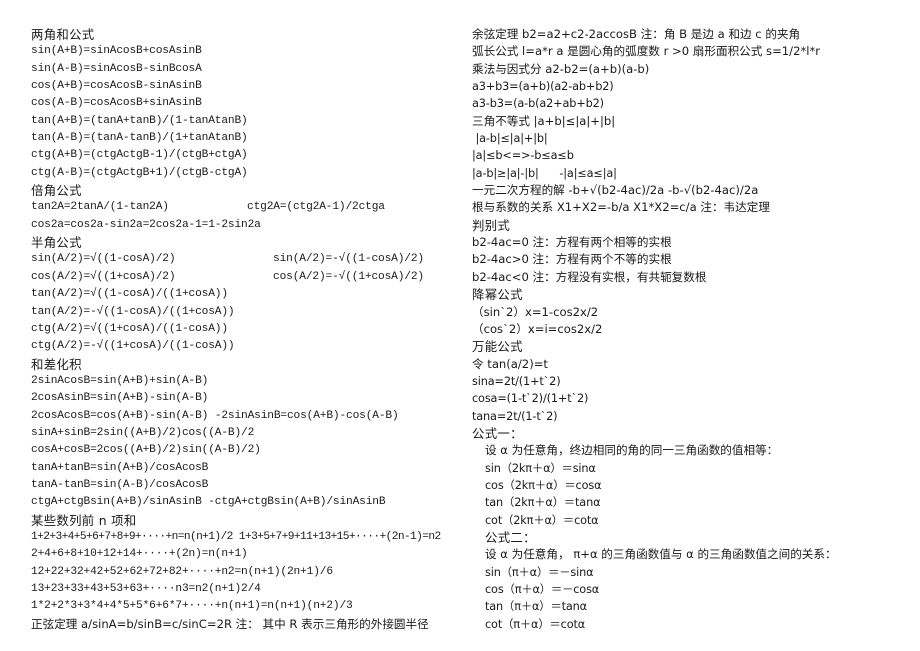  Describe the element at coordinates (120, 467) in the screenshot. I see `formula-line: tanA+tanB=sin(A+B)/cosAcosB` at that location.